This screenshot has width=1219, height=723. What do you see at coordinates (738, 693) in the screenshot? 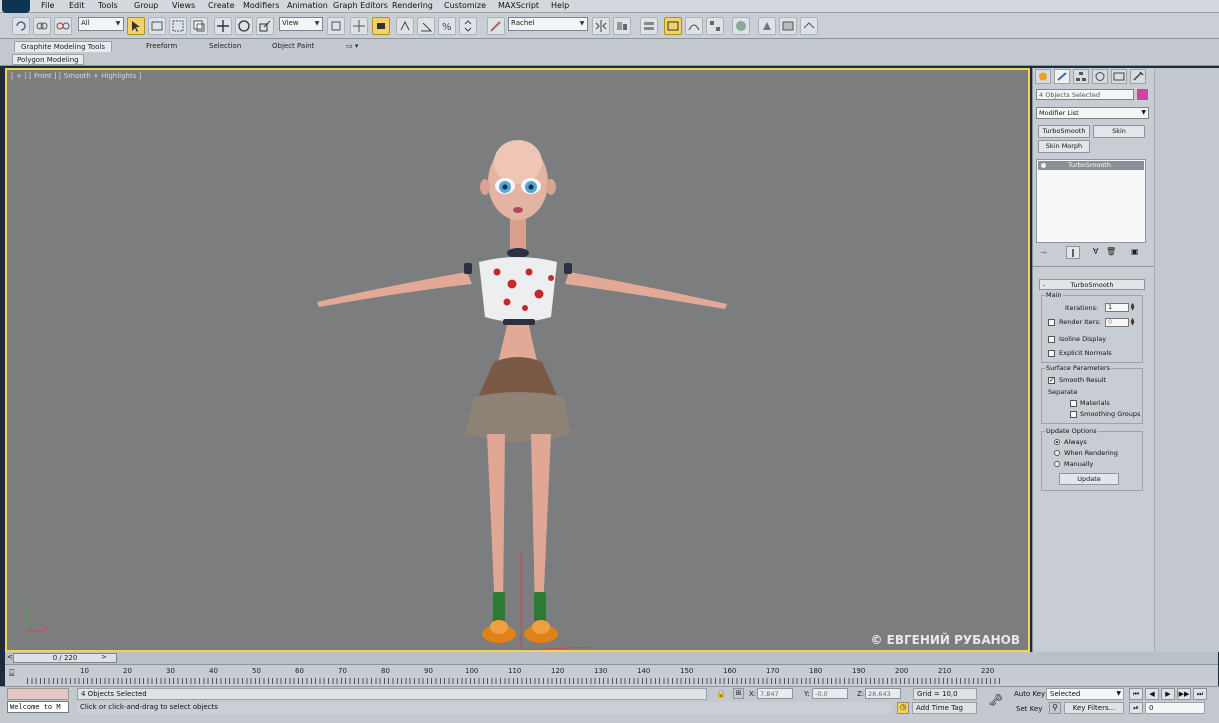
I see `absolute-mode-transform-icon: ⊞` at bounding box center [738, 693].